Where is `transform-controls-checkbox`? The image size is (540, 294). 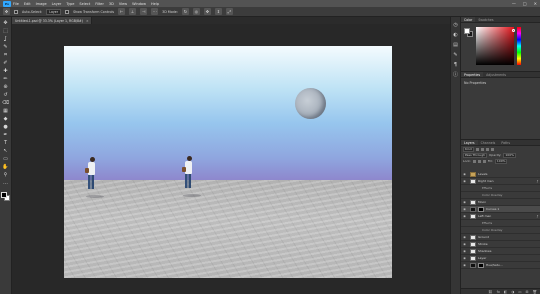 transform-controls-checkbox is located at coordinates (67, 11).